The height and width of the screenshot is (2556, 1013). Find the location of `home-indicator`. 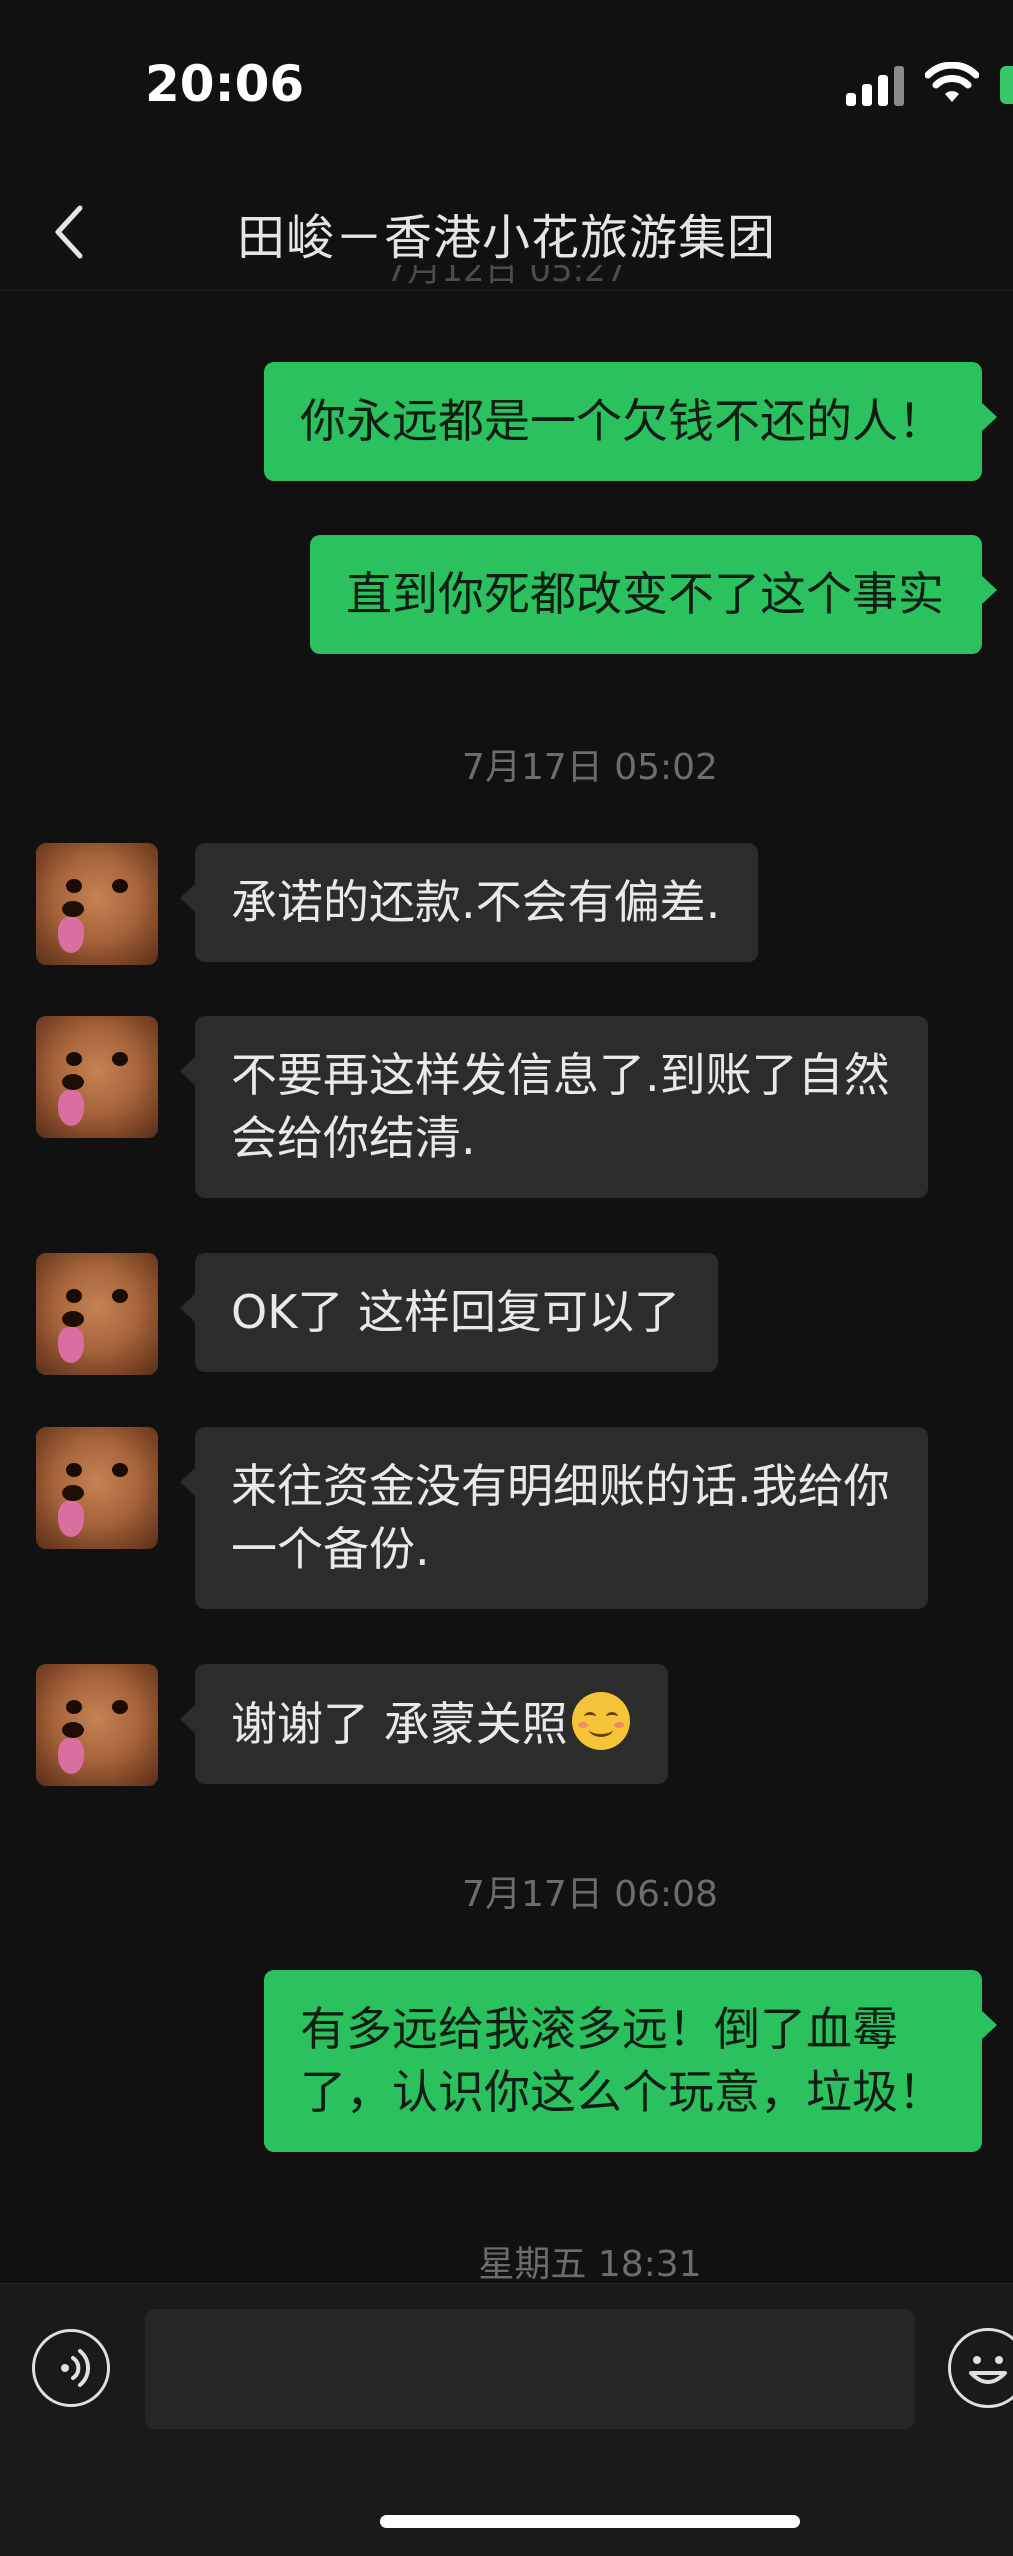

home-indicator is located at coordinates (590, 2521).